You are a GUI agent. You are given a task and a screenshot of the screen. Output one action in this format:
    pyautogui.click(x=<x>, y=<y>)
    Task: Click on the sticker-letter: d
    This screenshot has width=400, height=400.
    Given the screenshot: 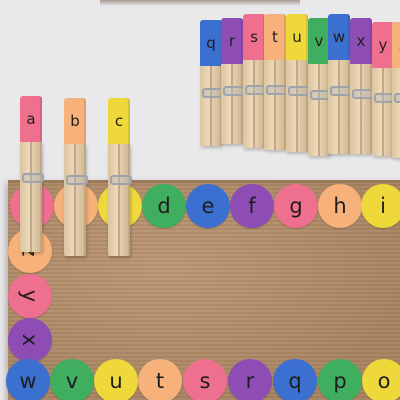 What is the action you would take?
    pyautogui.click(x=164, y=206)
    